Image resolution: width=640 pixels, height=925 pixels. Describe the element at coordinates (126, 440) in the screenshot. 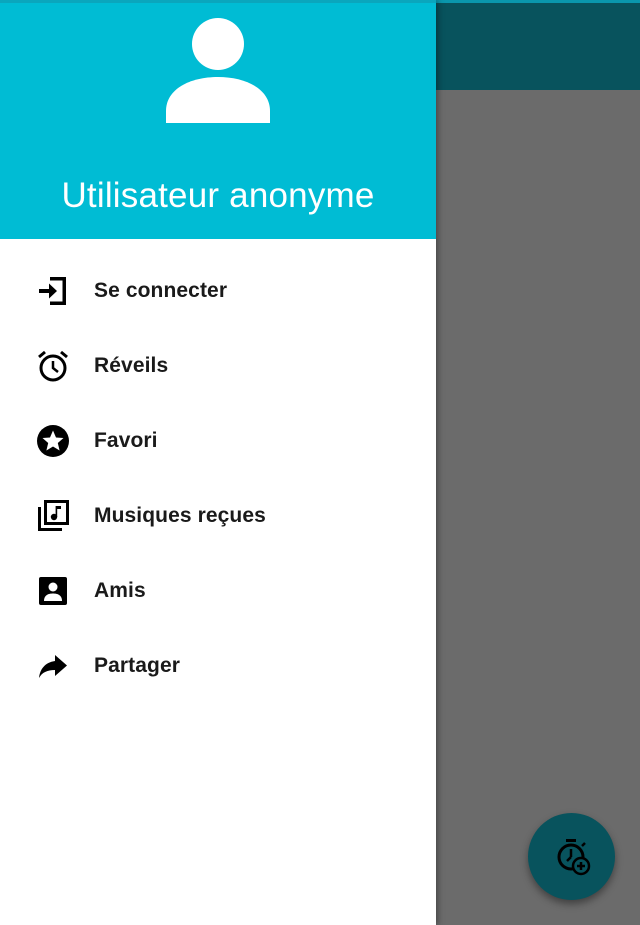

I see `menu-item-label: Favori` at that location.